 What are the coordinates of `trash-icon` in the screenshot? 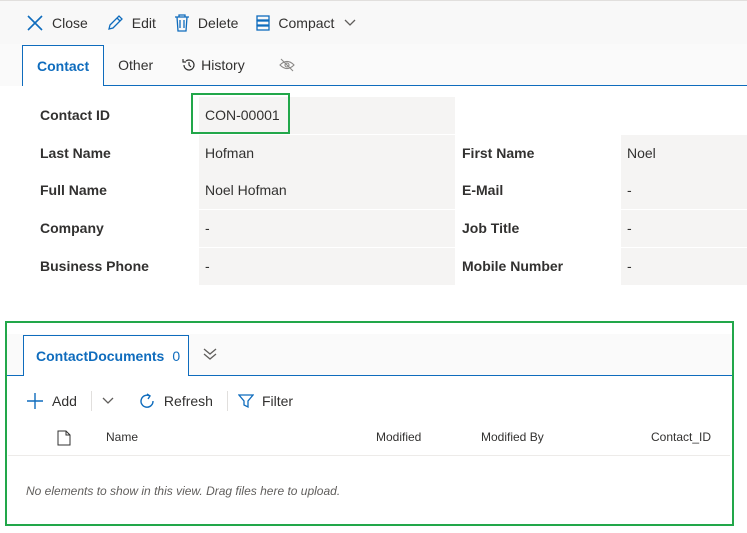 It's located at (181, 22).